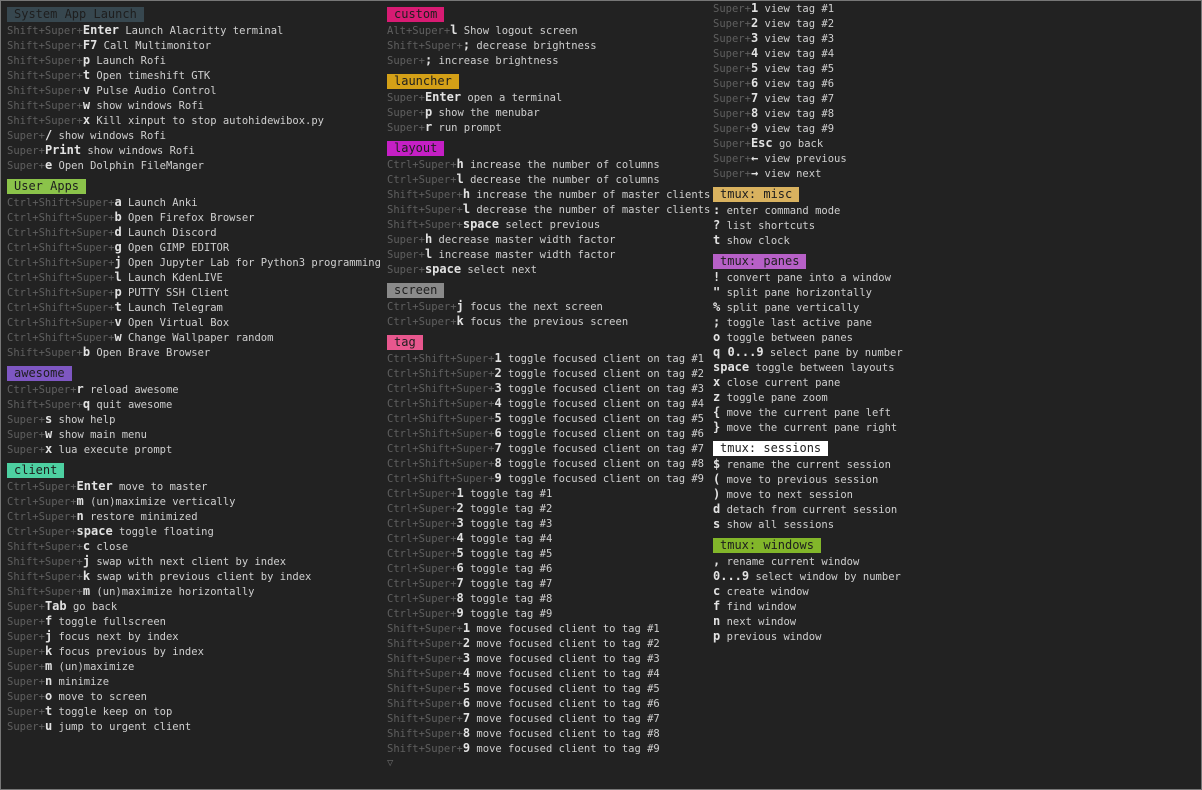  What do you see at coordinates (774, 637) in the screenshot?
I see `hotkey-description: previous window` at bounding box center [774, 637].